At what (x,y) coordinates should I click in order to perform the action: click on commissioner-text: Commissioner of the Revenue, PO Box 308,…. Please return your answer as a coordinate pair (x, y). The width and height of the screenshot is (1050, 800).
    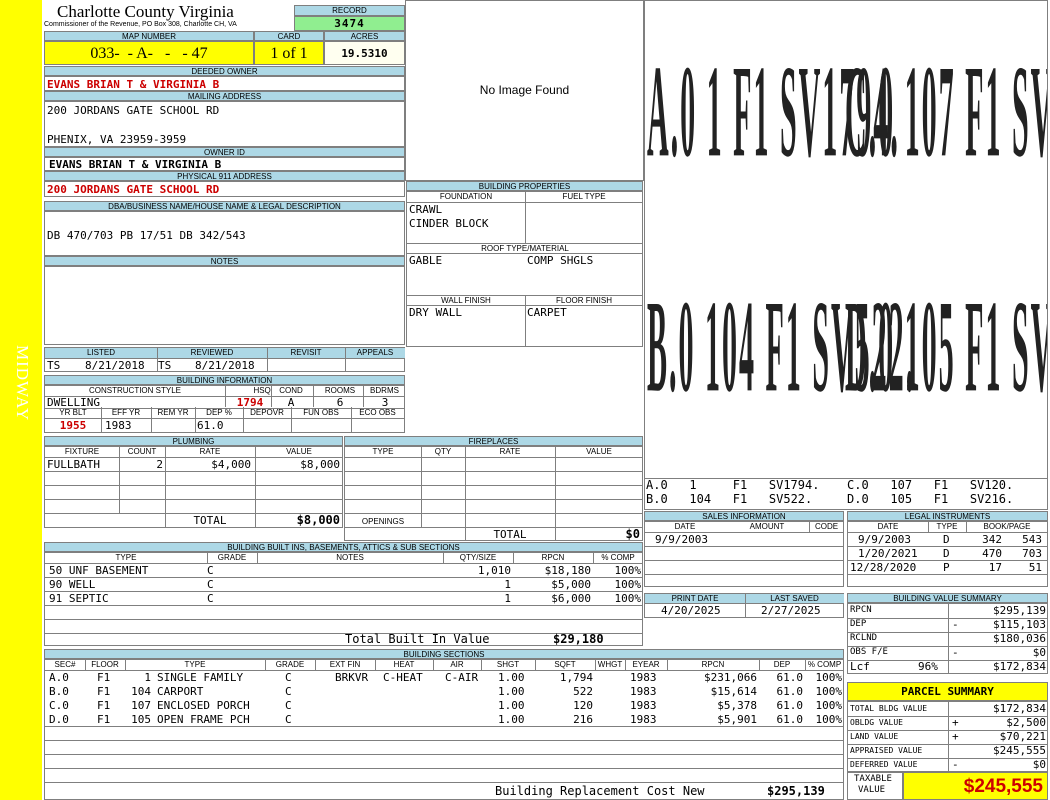
    Looking at the image, I should click on (140, 24).